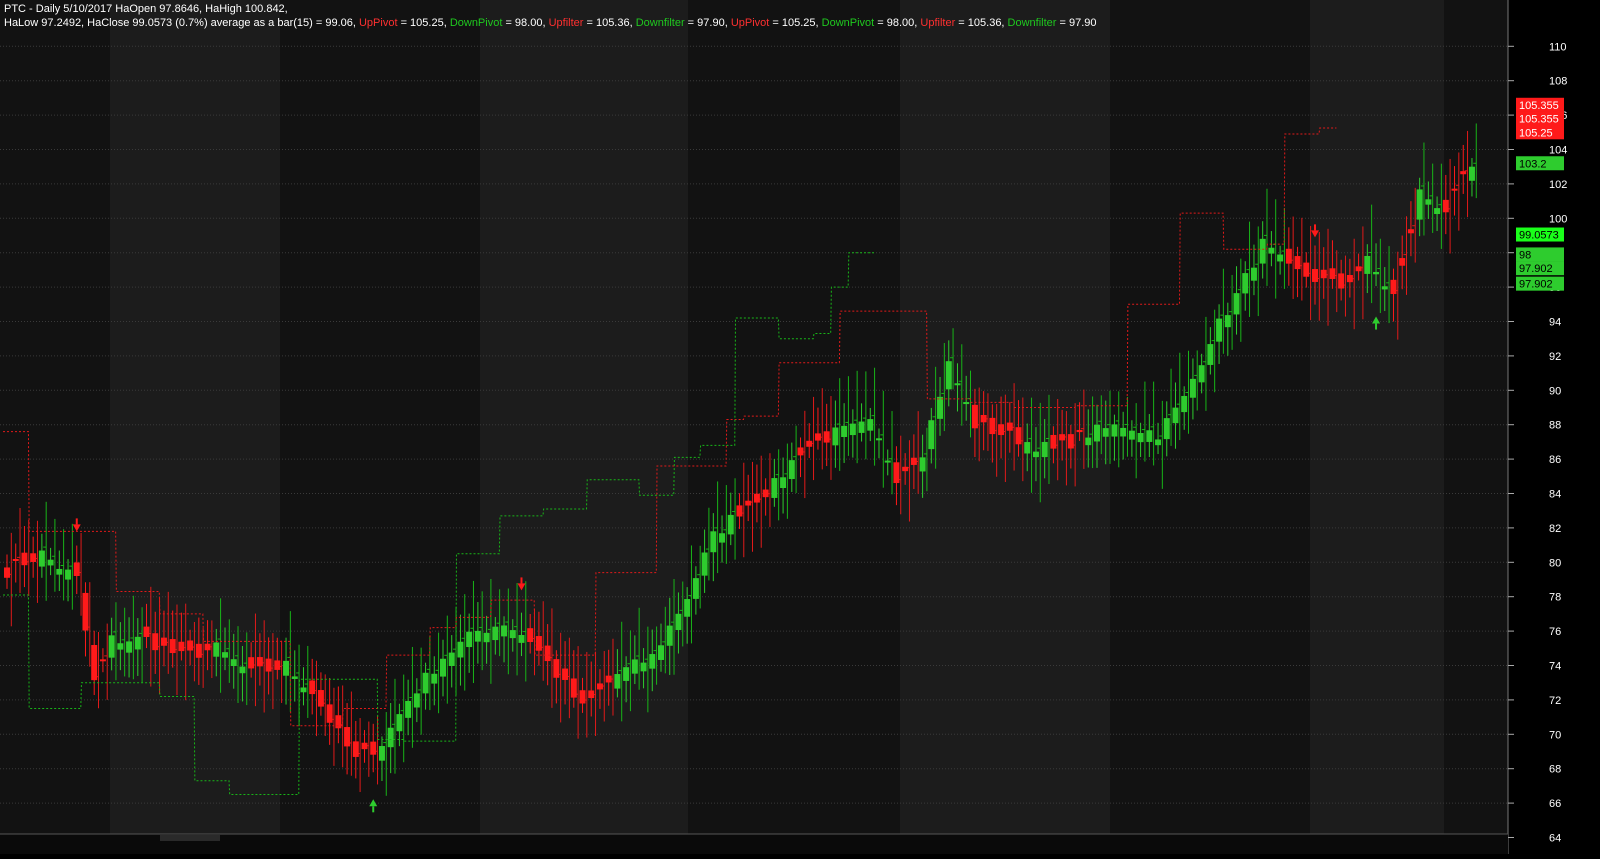 The height and width of the screenshot is (859, 1600). Describe the element at coordinates (476, 23) in the screenshot. I see `header-part: DownPivot` at that location.